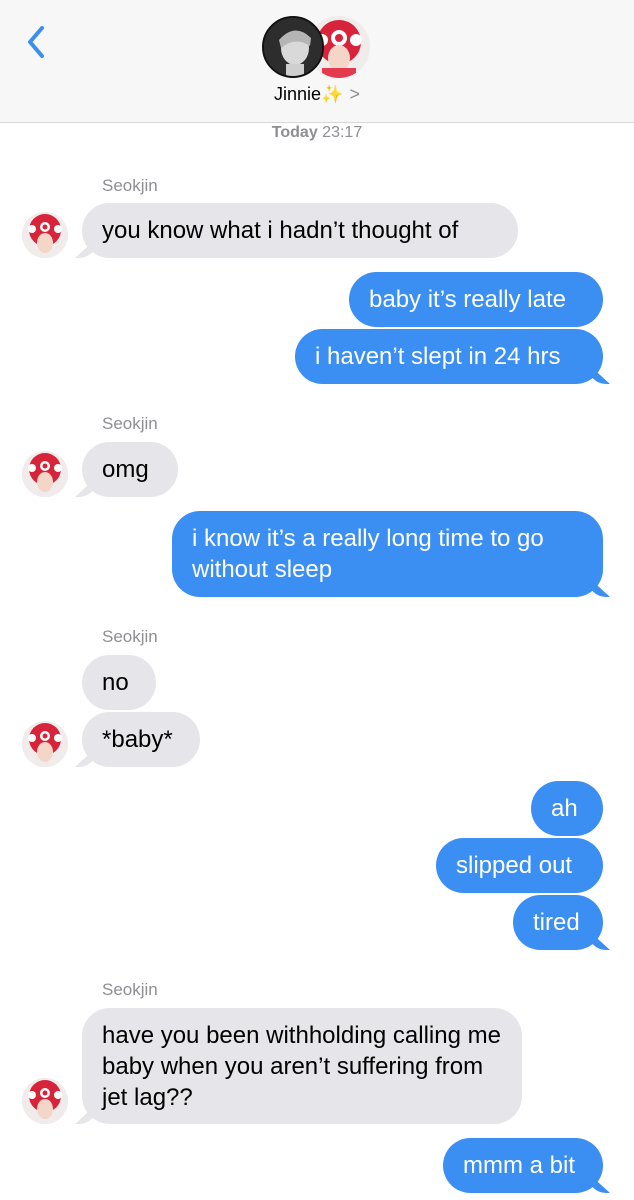 Image resolution: width=634 pixels, height=1200 pixels. I want to click on outgoing-message: tired, so click(558, 922).